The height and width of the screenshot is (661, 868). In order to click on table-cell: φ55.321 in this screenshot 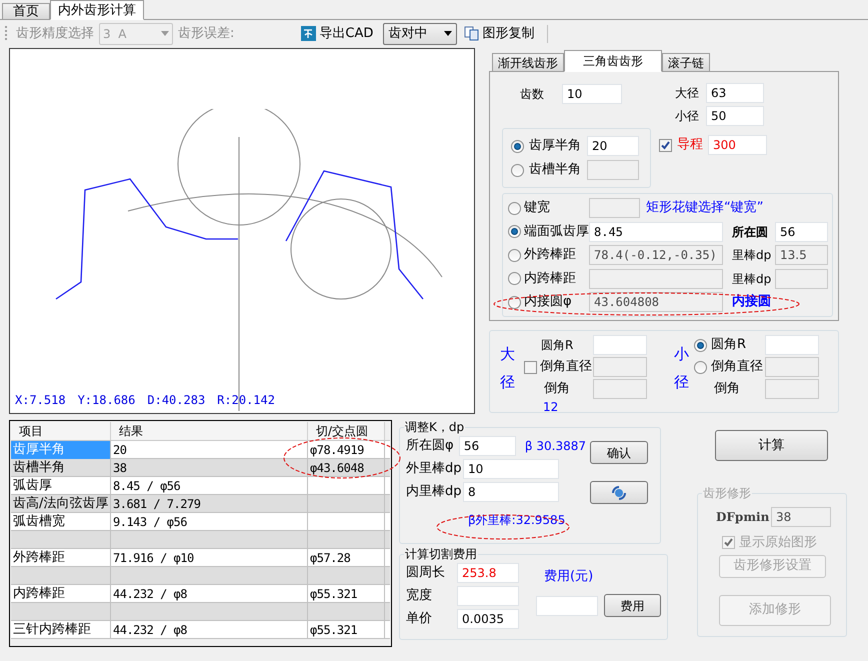, I will do `click(346, 630)`.